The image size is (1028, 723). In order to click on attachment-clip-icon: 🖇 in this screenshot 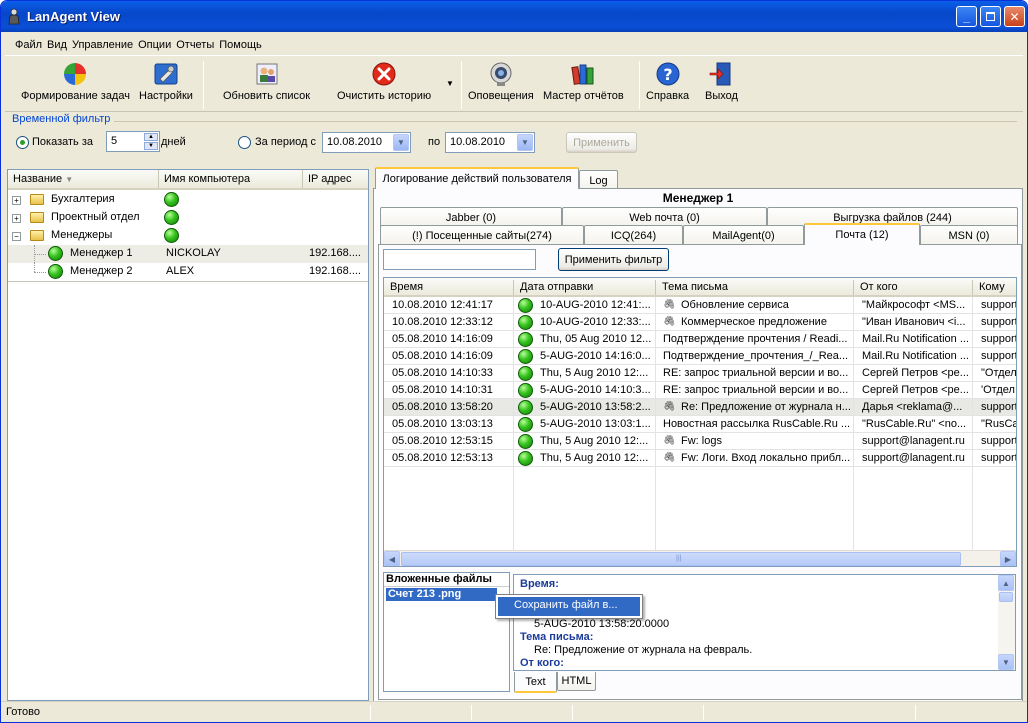, I will do `click(669, 406)`.